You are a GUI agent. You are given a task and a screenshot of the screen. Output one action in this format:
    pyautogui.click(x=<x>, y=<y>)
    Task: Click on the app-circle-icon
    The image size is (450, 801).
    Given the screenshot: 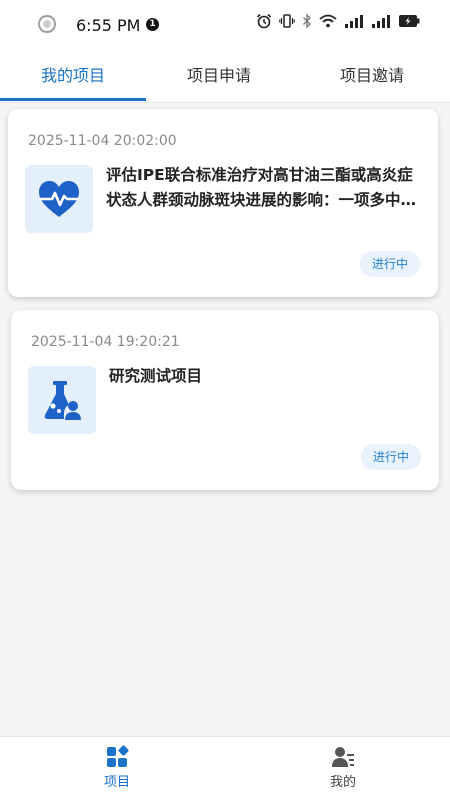 What is the action you would take?
    pyautogui.click(x=47, y=24)
    